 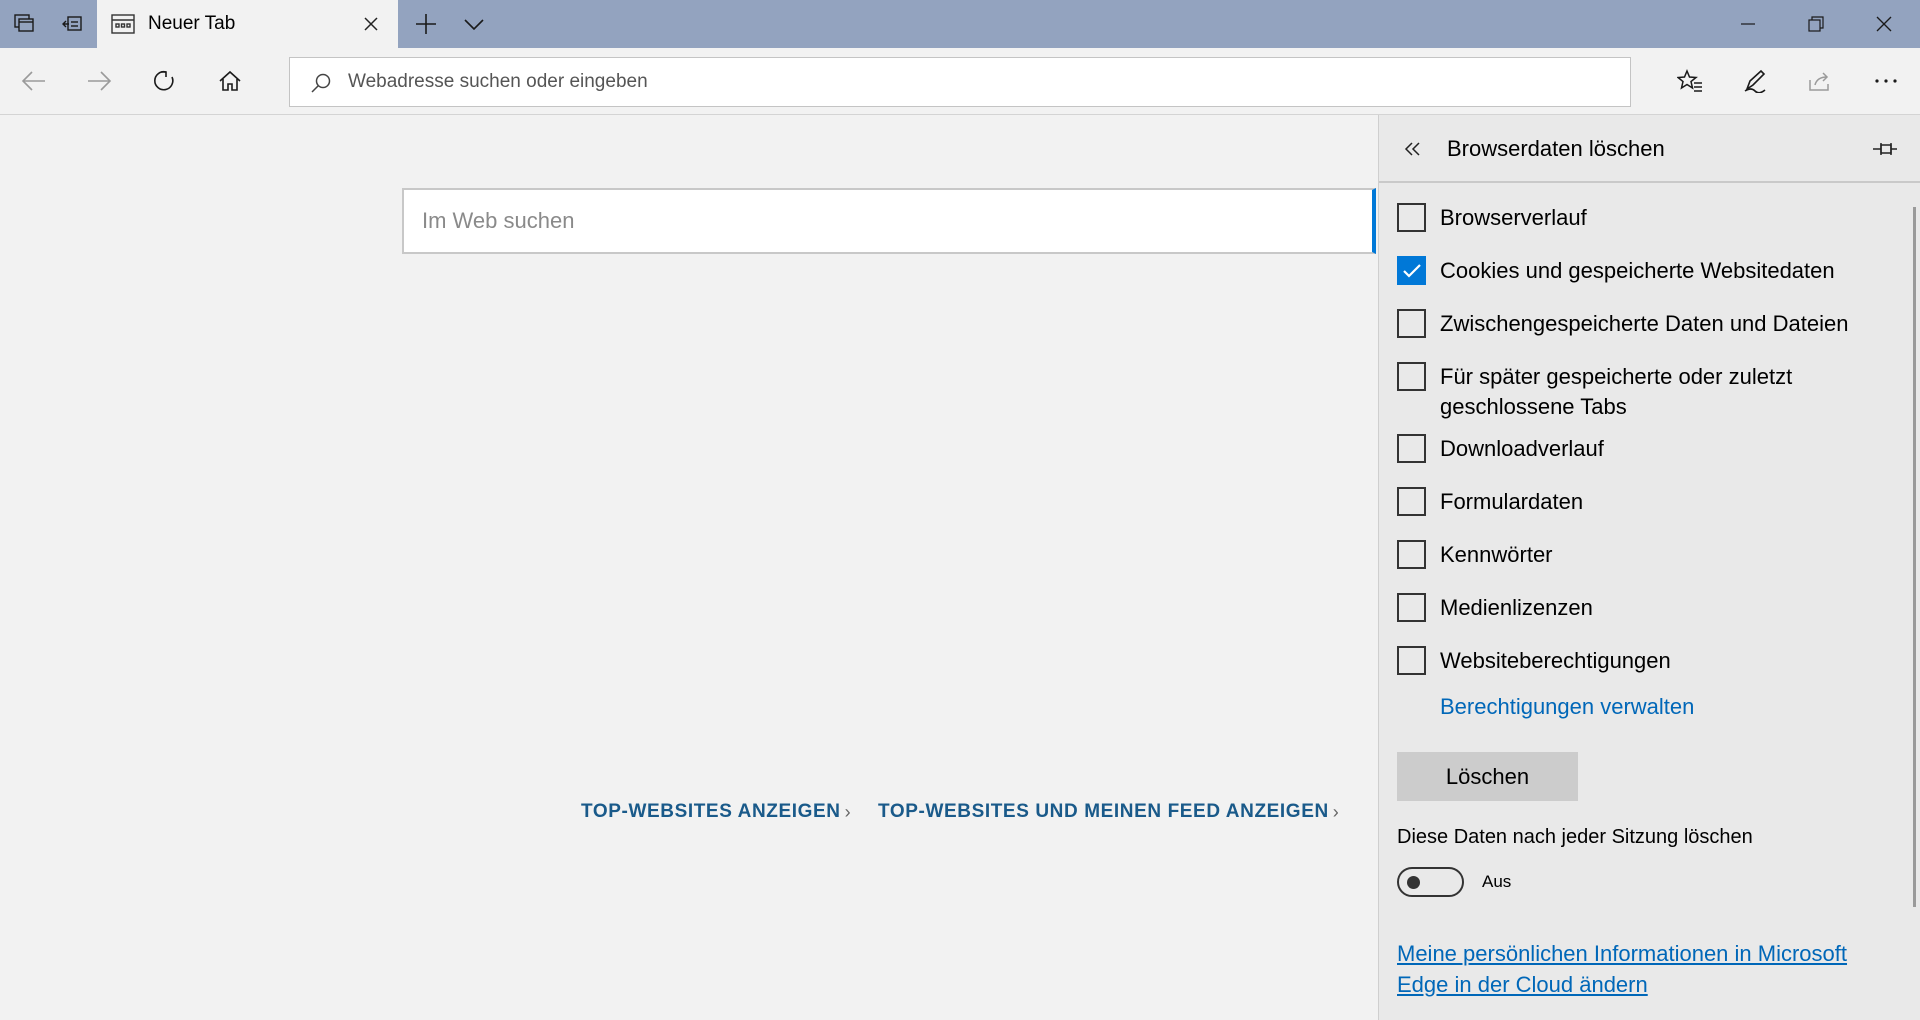 I want to click on new-tab-button, so click(x=426, y=24).